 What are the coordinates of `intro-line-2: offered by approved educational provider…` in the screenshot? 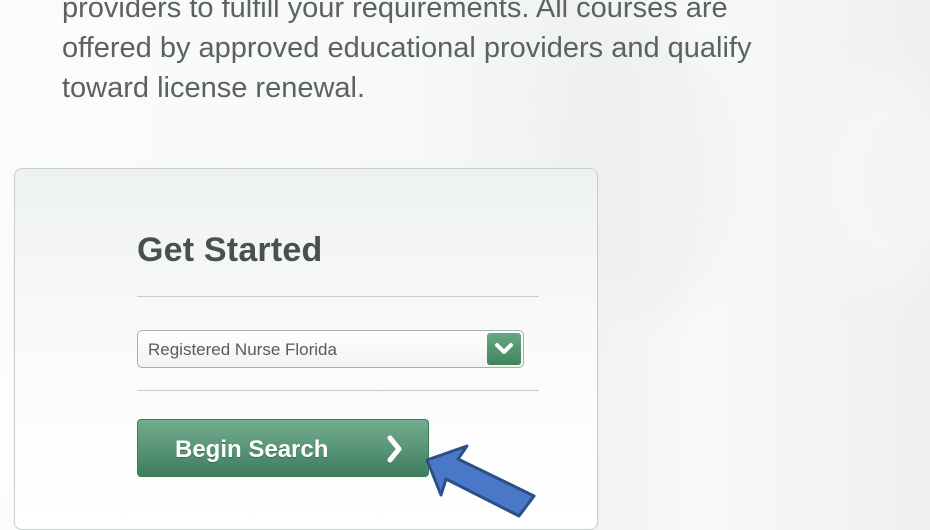 It's located at (407, 48).